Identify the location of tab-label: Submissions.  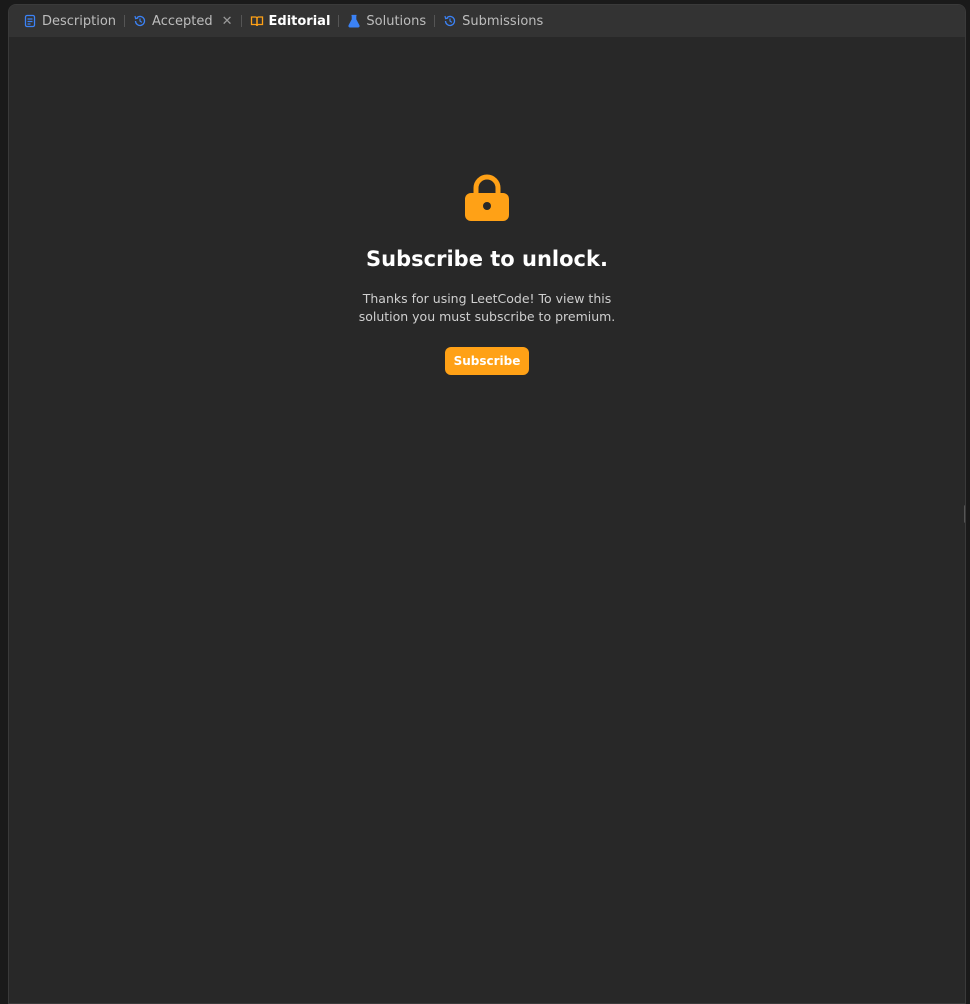
(503, 21).